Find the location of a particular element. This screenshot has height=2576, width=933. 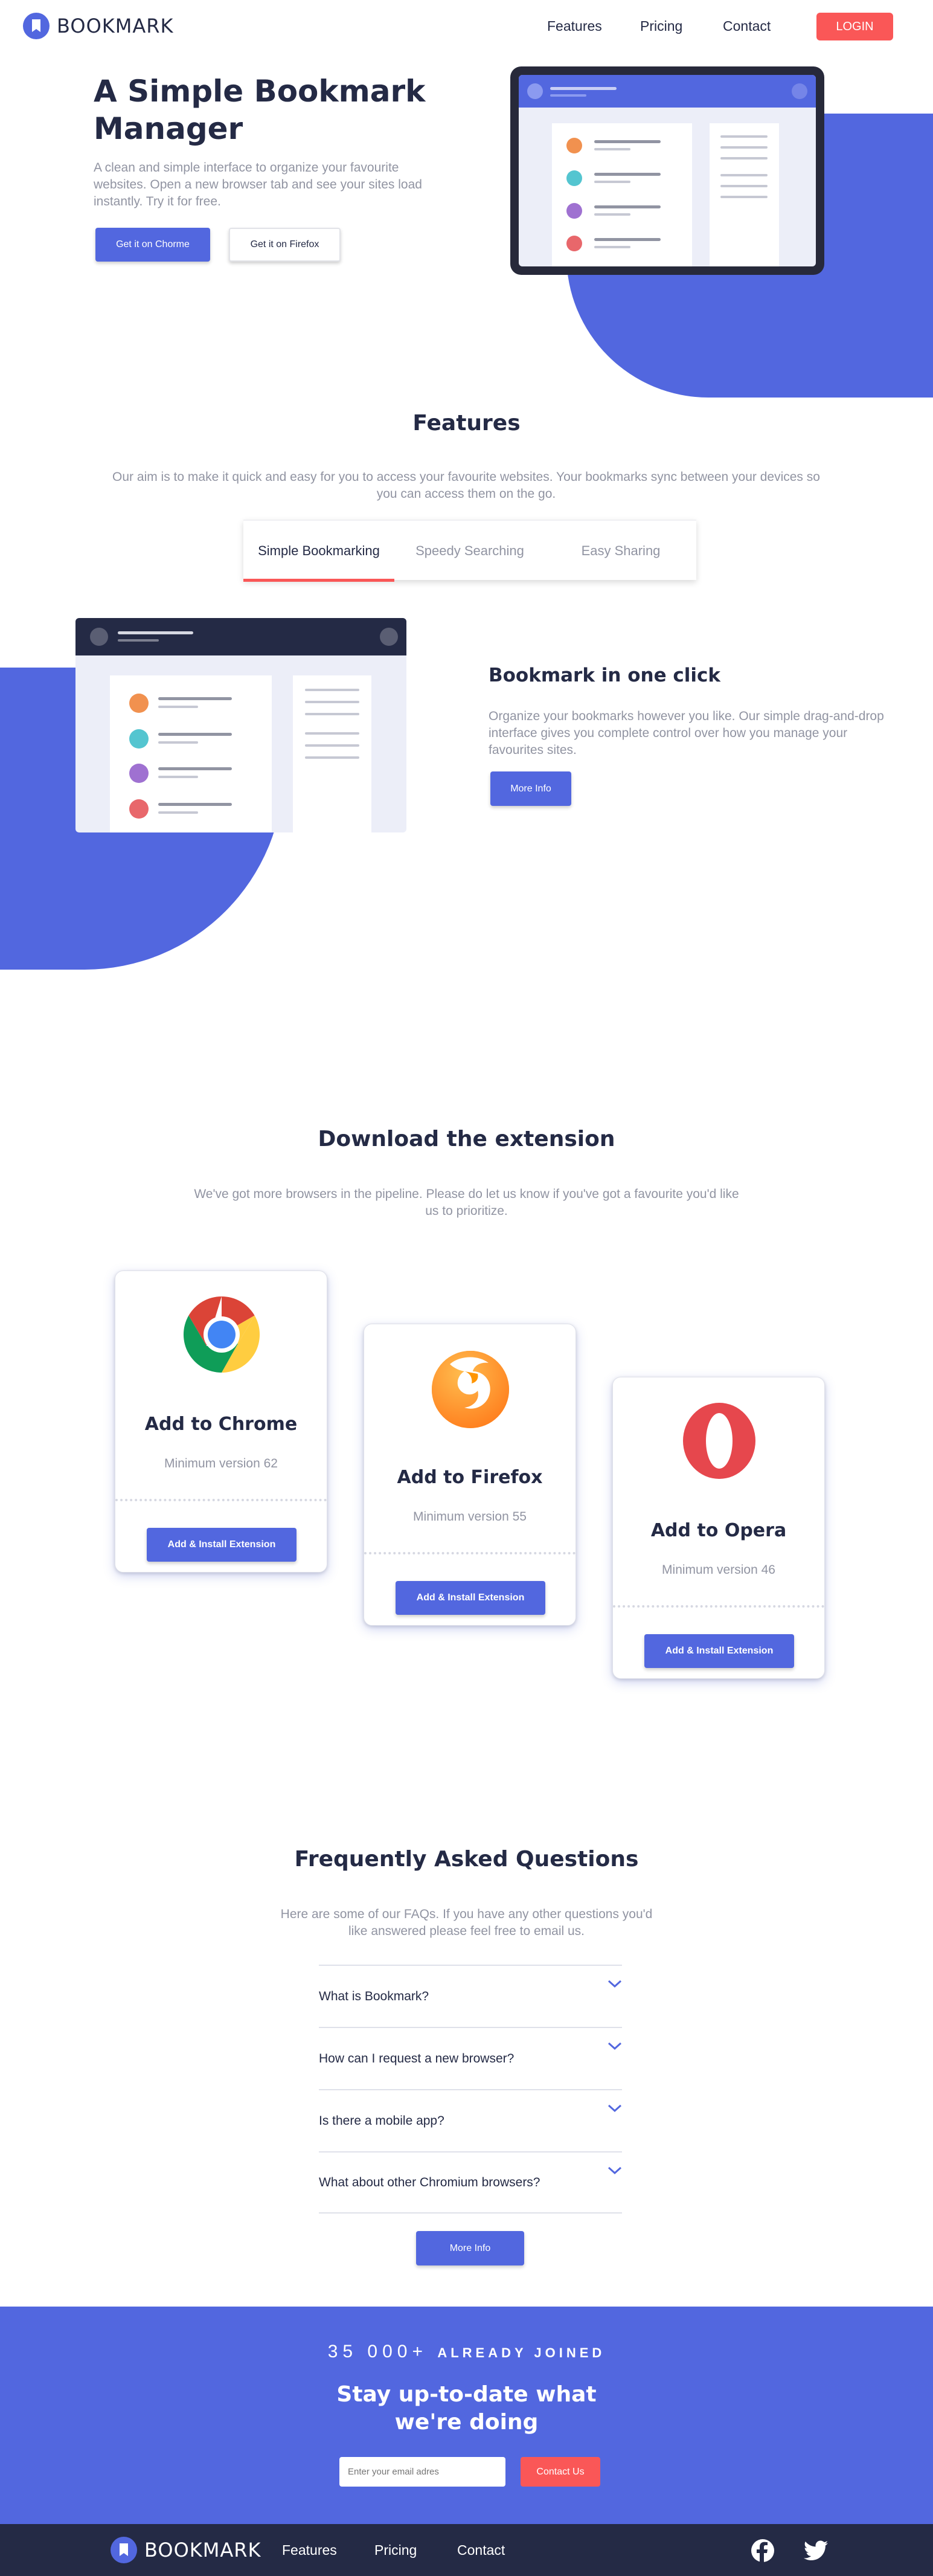

nav-link-contact: Contact is located at coordinates (747, 26).